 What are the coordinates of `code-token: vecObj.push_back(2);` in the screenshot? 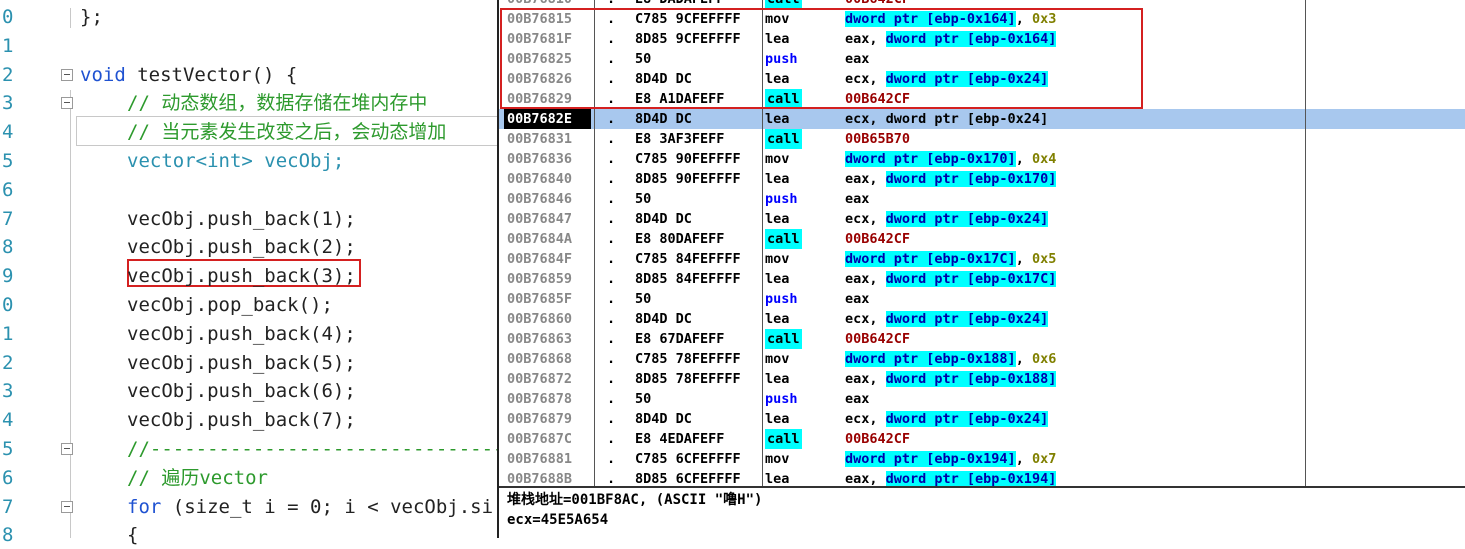 It's located at (241, 247).